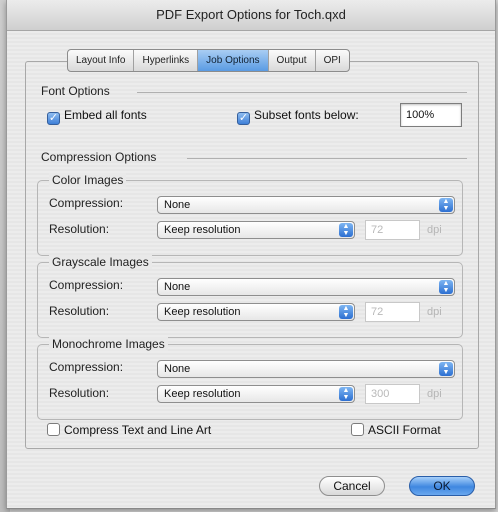 This screenshot has height=512, width=498. Describe the element at coordinates (99, 157) in the screenshot. I see `compression-options-title: Compression Options` at that location.